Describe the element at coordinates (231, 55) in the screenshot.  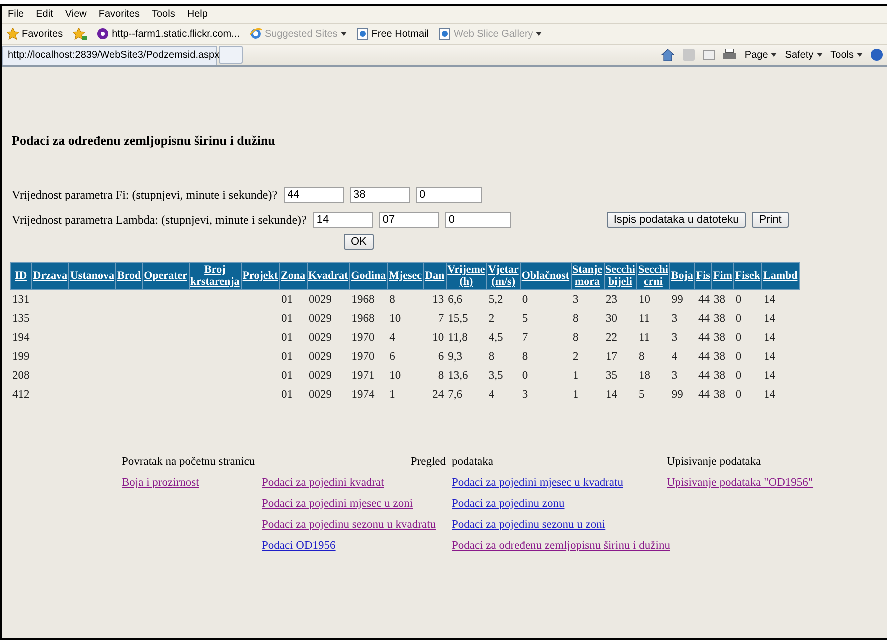
I see `new-tab-button` at that location.